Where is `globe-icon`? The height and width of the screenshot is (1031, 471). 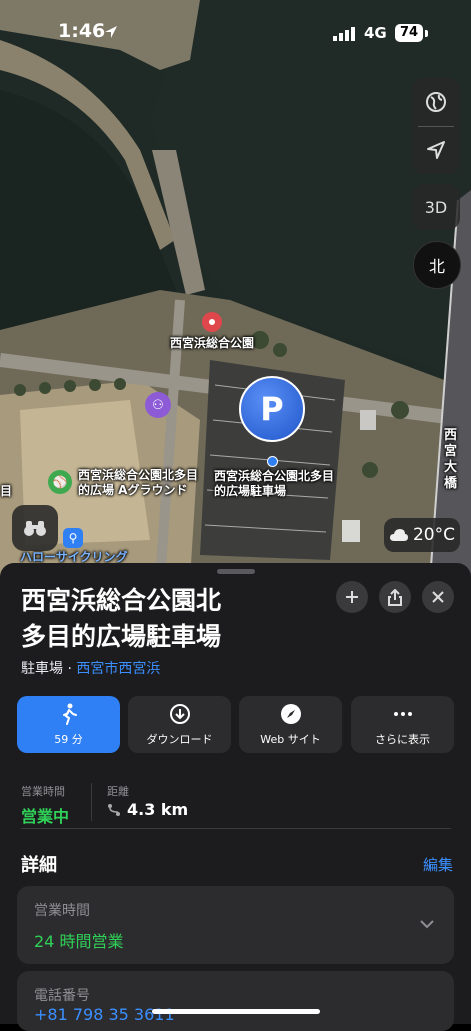
globe-icon is located at coordinates (436, 102).